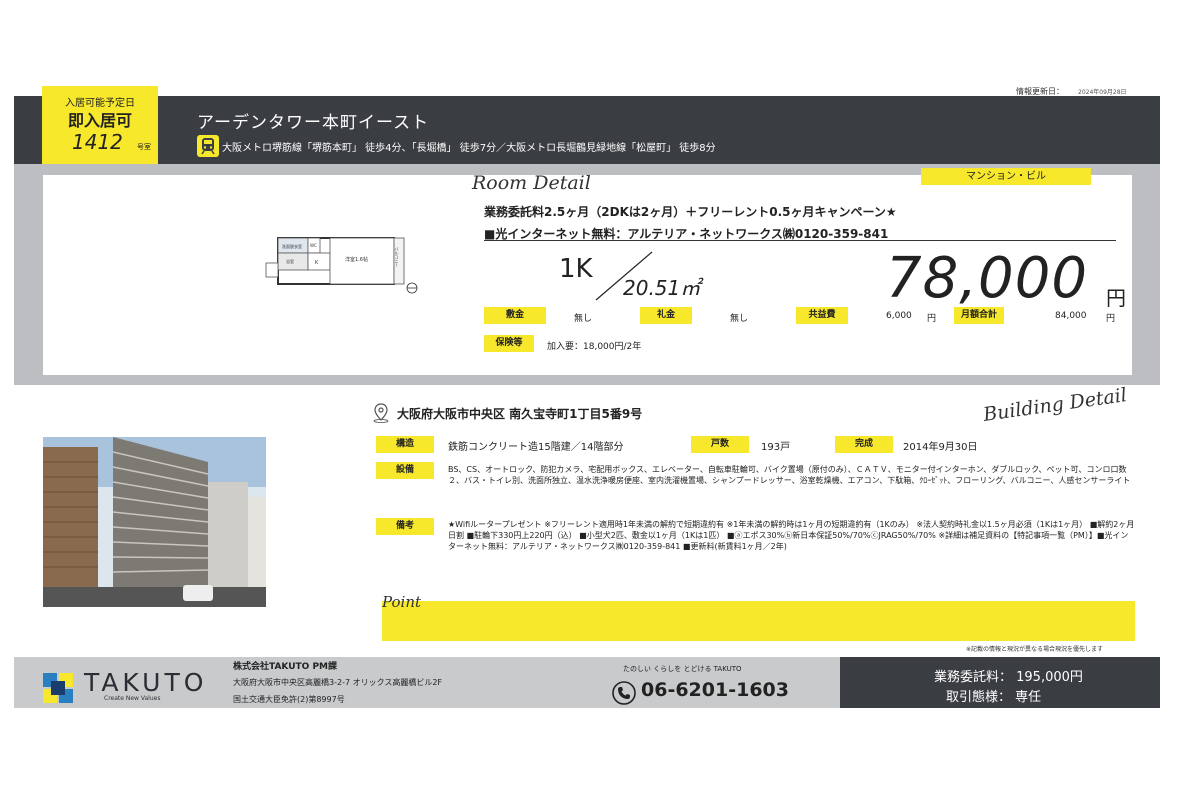 The height and width of the screenshot is (808, 1199). Describe the element at coordinates (1116, 298) in the screenshot. I see `rent-unit: 円` at that location.